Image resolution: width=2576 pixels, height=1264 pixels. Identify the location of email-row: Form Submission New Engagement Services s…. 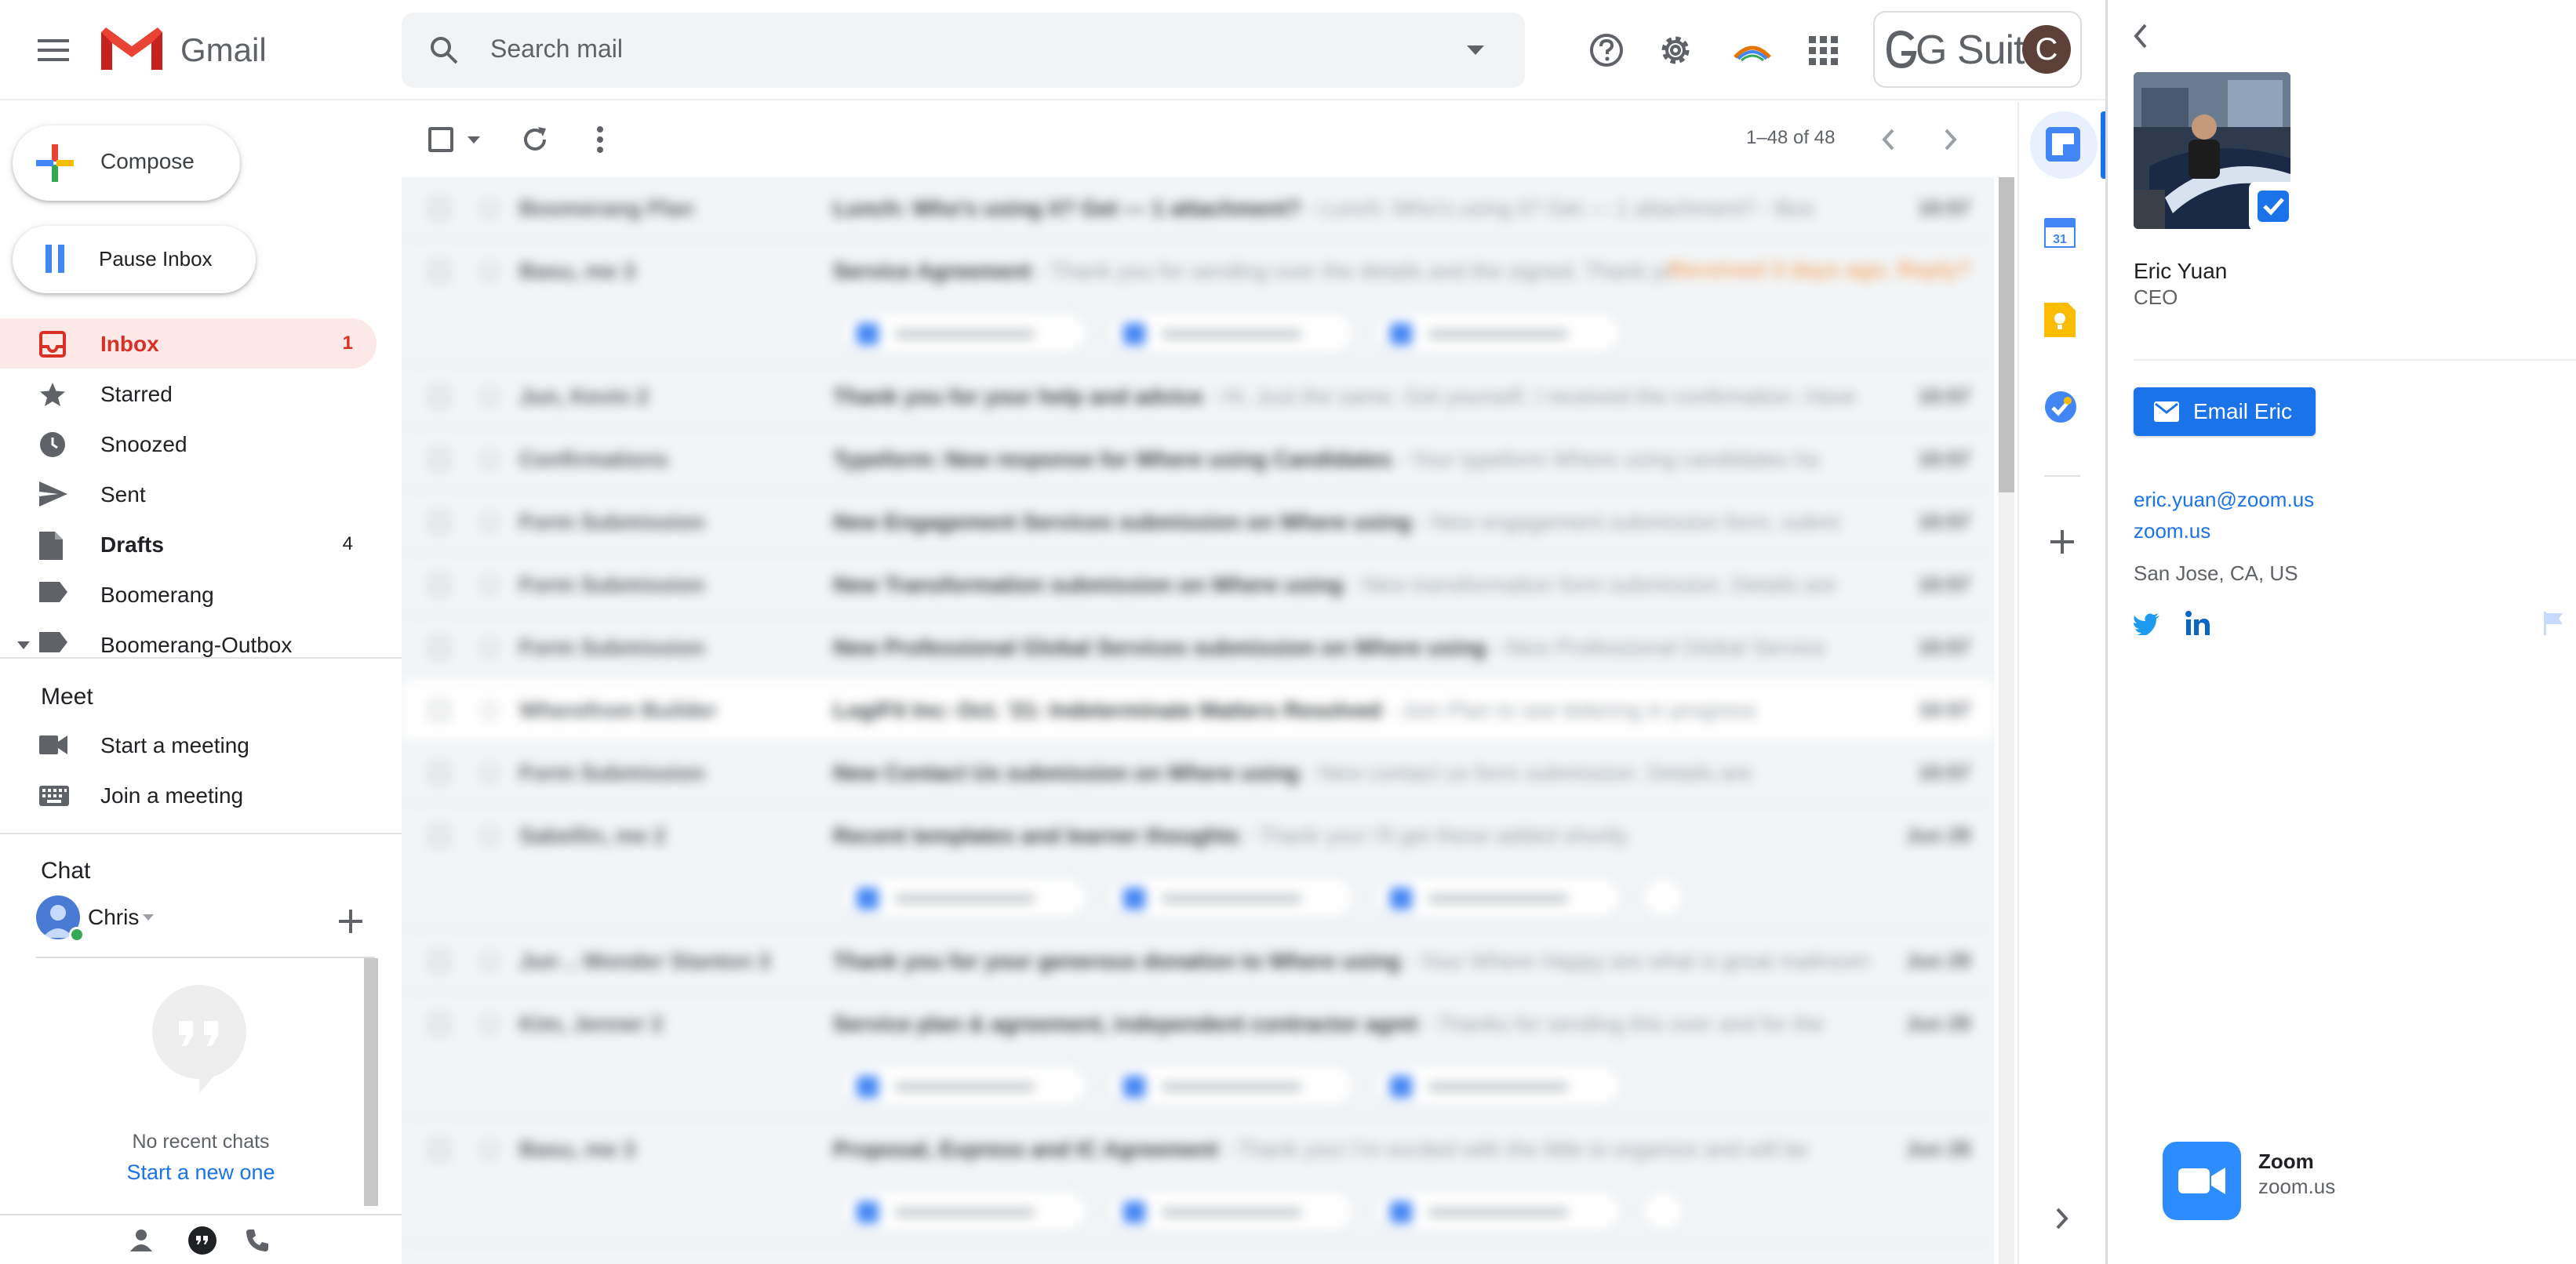
(1198, 522).